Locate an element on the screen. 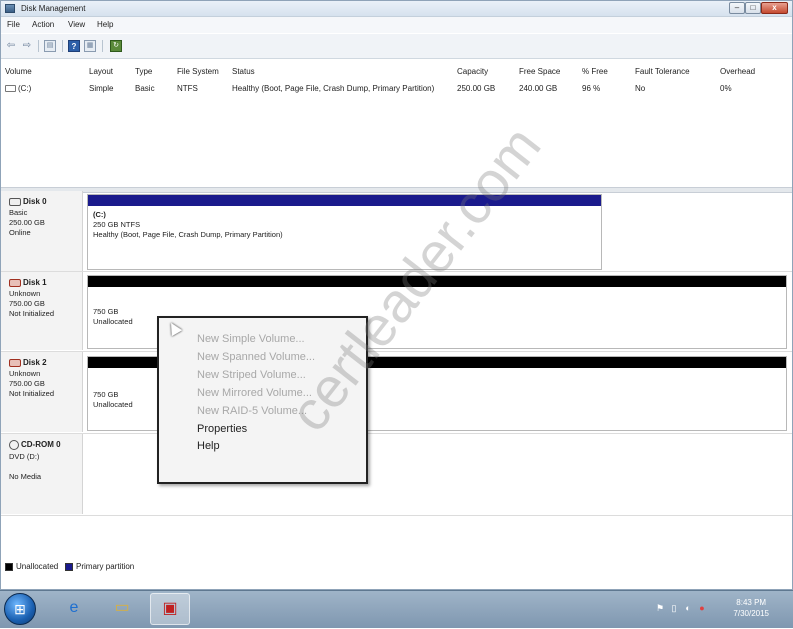  col-layout: Layout is located at coordinates (101, 71).